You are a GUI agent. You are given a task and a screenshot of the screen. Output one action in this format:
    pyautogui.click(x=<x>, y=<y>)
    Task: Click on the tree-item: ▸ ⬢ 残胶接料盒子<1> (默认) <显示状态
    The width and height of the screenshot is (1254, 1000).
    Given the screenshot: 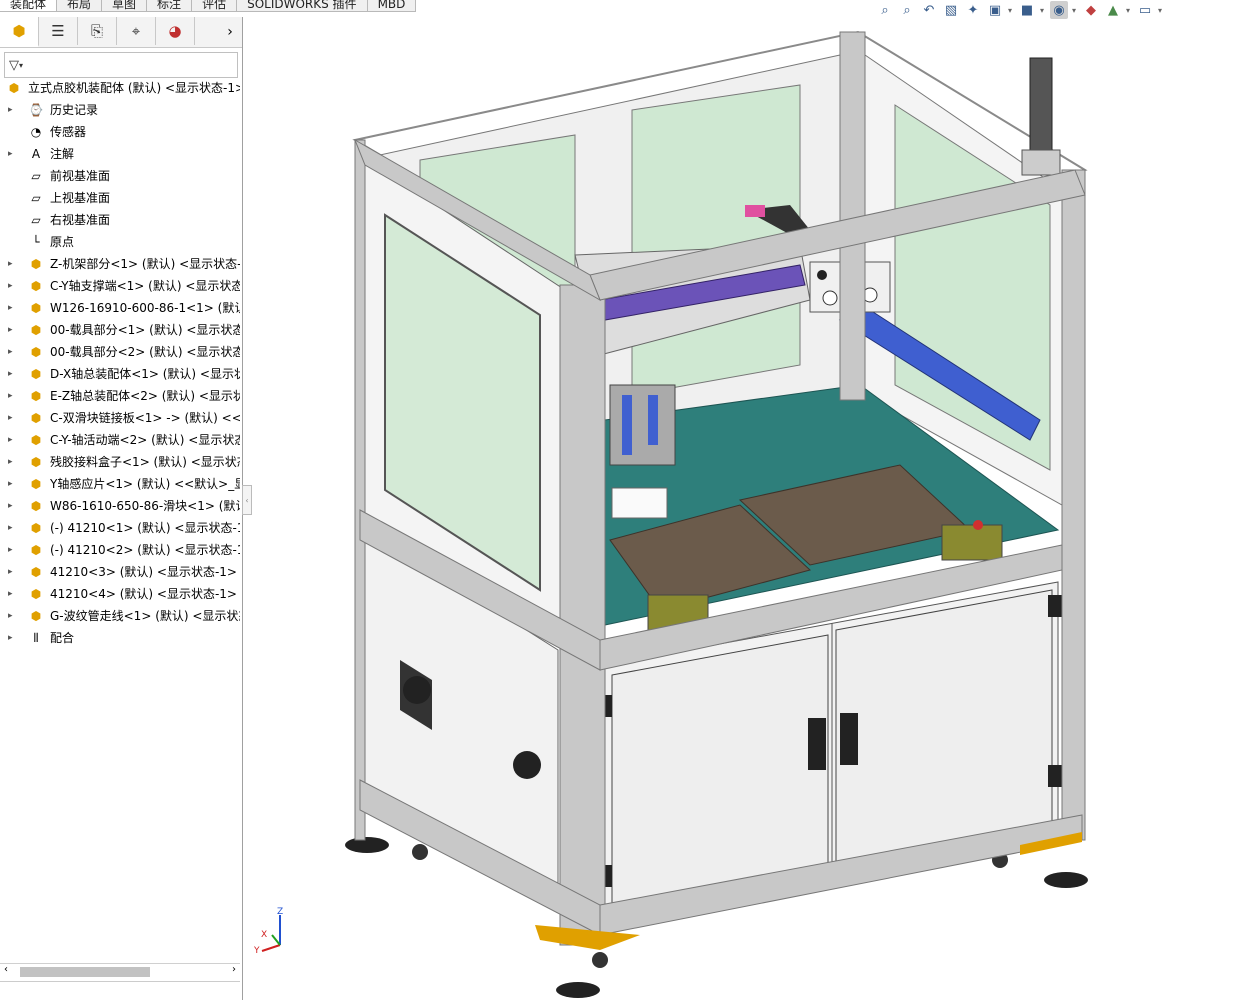 What is the action you would take?
    pyautogui.click(x=120, y=462)
    